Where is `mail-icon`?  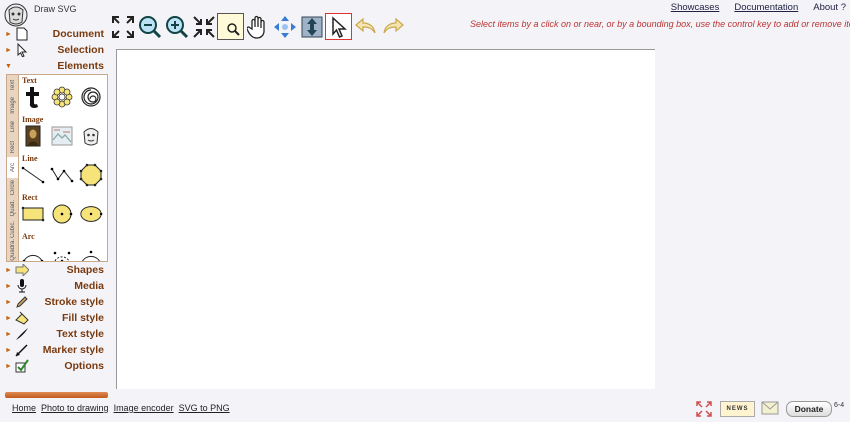 mail-icon is located at coordinates (770, 410).